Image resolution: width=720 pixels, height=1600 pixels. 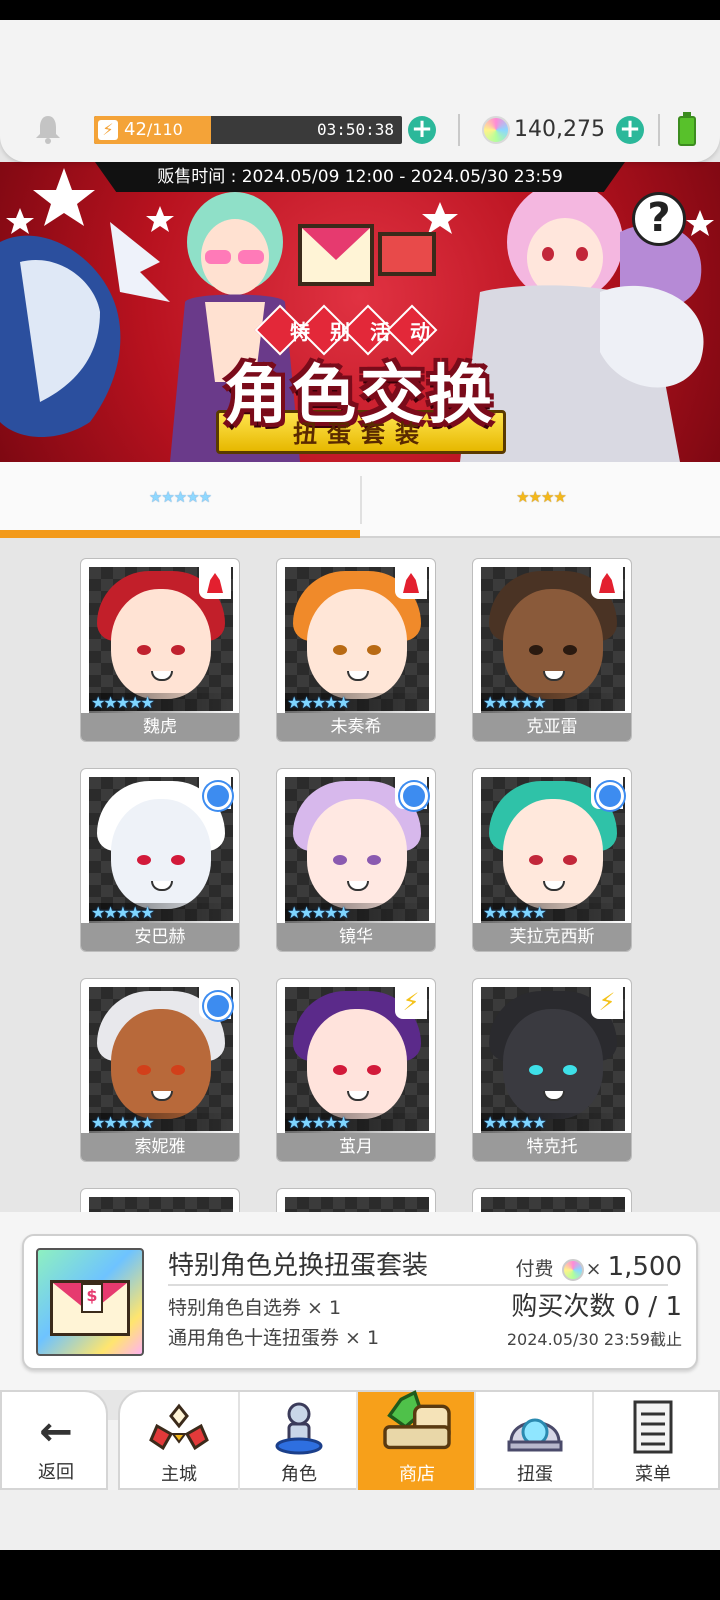 I want to click on nav-tab-gacha: 扭蛋, so click(x=533, y=1441).